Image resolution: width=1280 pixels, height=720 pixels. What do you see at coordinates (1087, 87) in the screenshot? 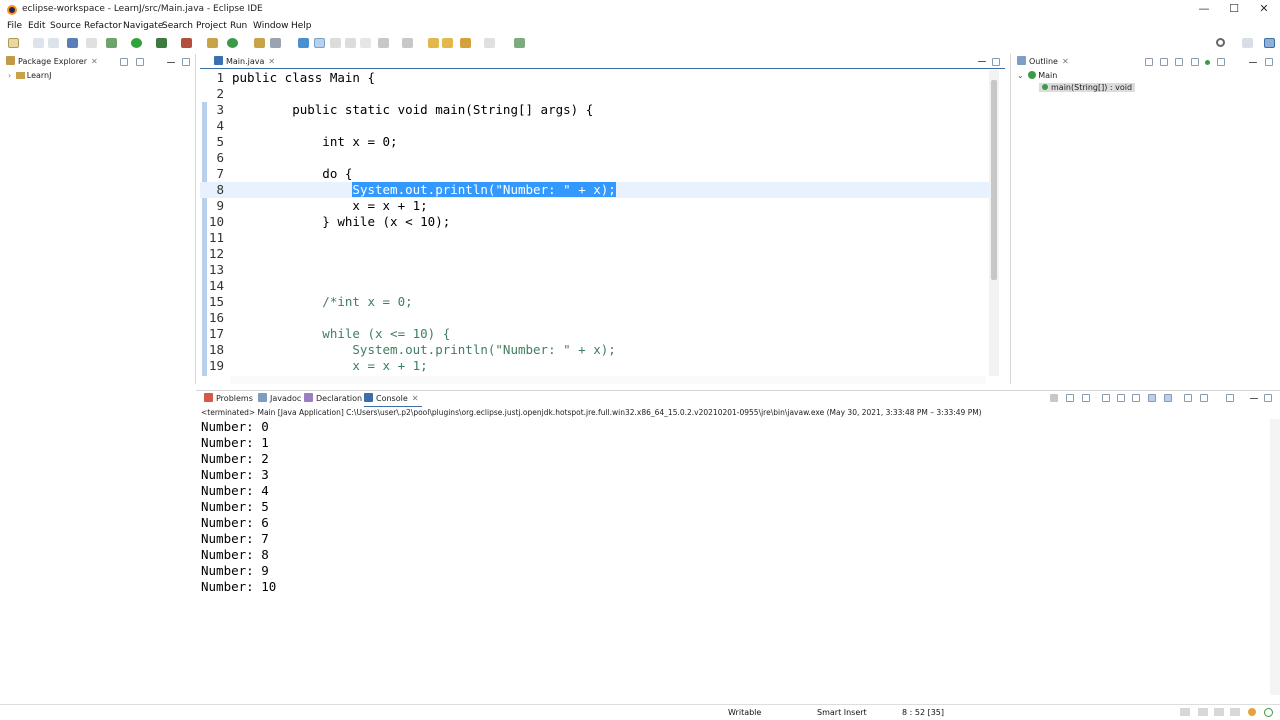
I see `outline-method-main: main(String[]) : void` at bounding box center [1087, 87].